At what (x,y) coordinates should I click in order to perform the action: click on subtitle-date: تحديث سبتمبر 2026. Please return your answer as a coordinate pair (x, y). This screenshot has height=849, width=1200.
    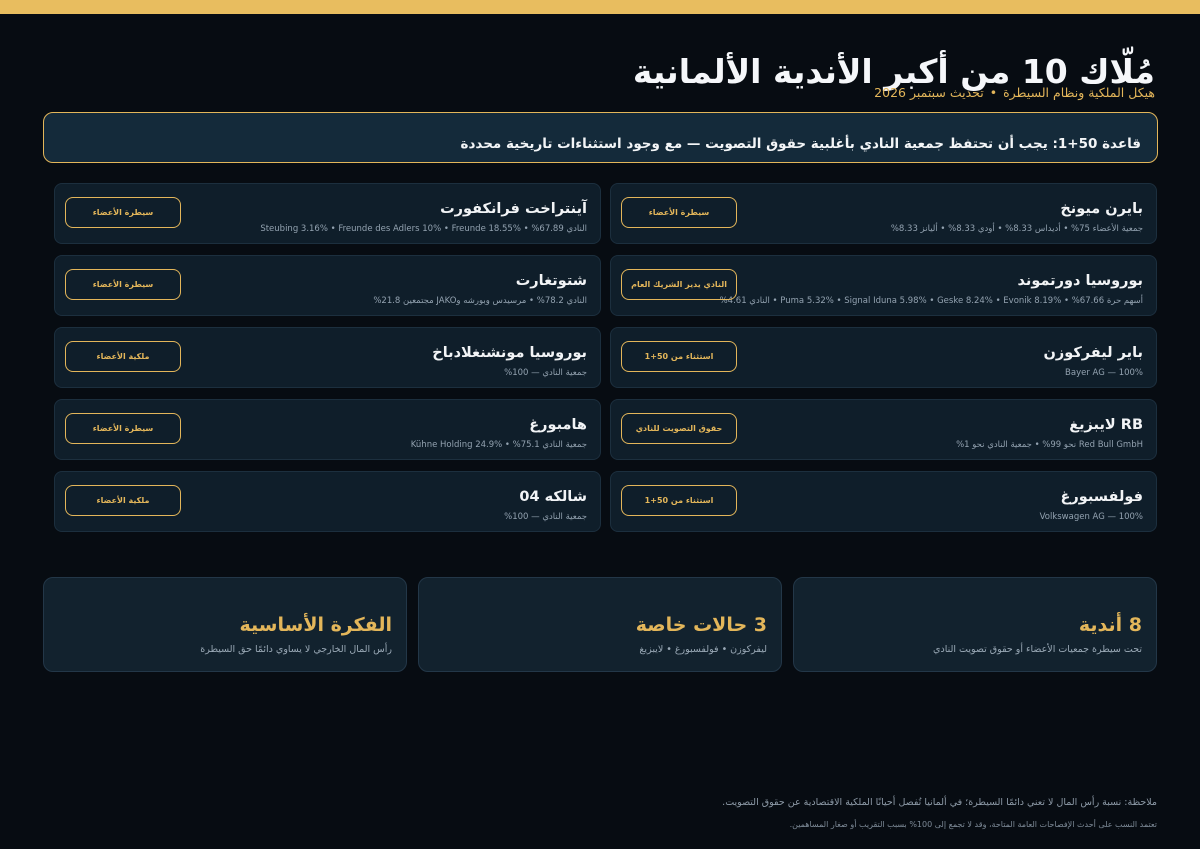
    Looking at the image, I should click on (929, 92).